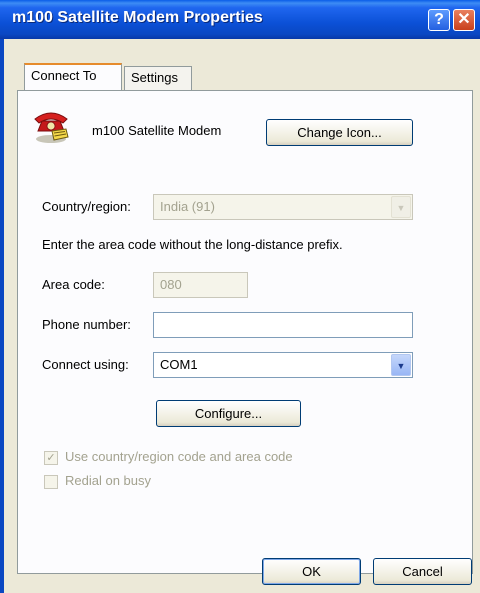  Describe the element at coordinates (108, 480) in the screenshot. I see `redial-on-busy-label: Redial on busy` at that location.